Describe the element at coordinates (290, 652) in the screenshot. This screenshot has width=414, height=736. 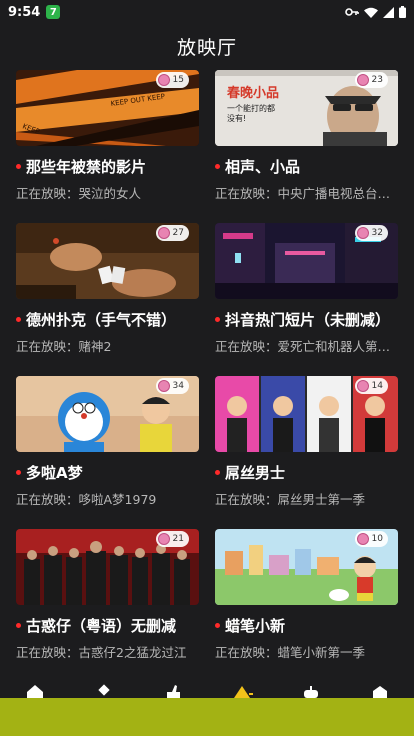
I see `now-playing-text: 正在放映：蜡笔小新第一季` at that location.